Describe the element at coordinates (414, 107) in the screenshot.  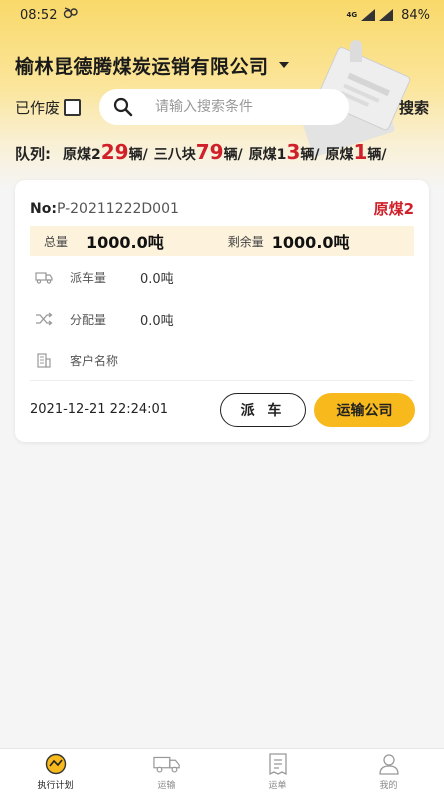
I see `search-button: 搜索` at that location.